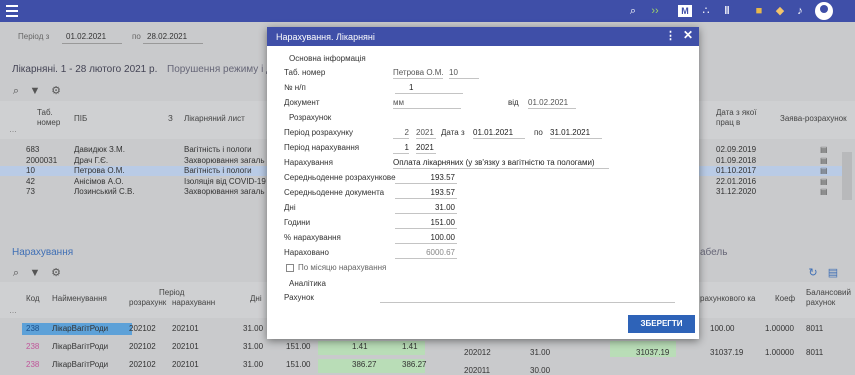  I want to click on pr-label: Період розрахунку, so click(318, 132).